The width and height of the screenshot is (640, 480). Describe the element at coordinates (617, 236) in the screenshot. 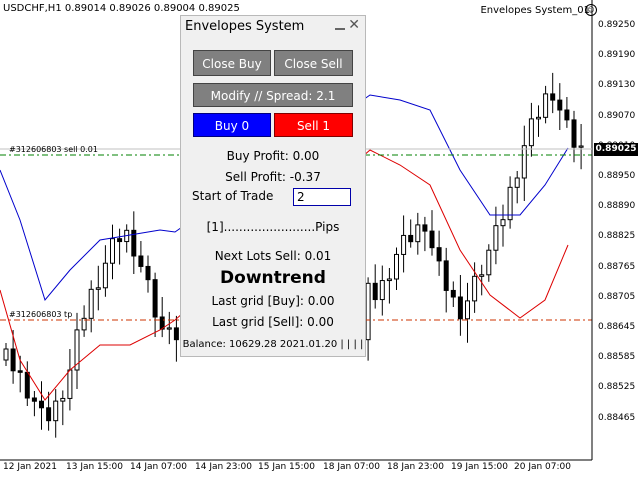

I see `price-tick-label: 0.88825` at that location.